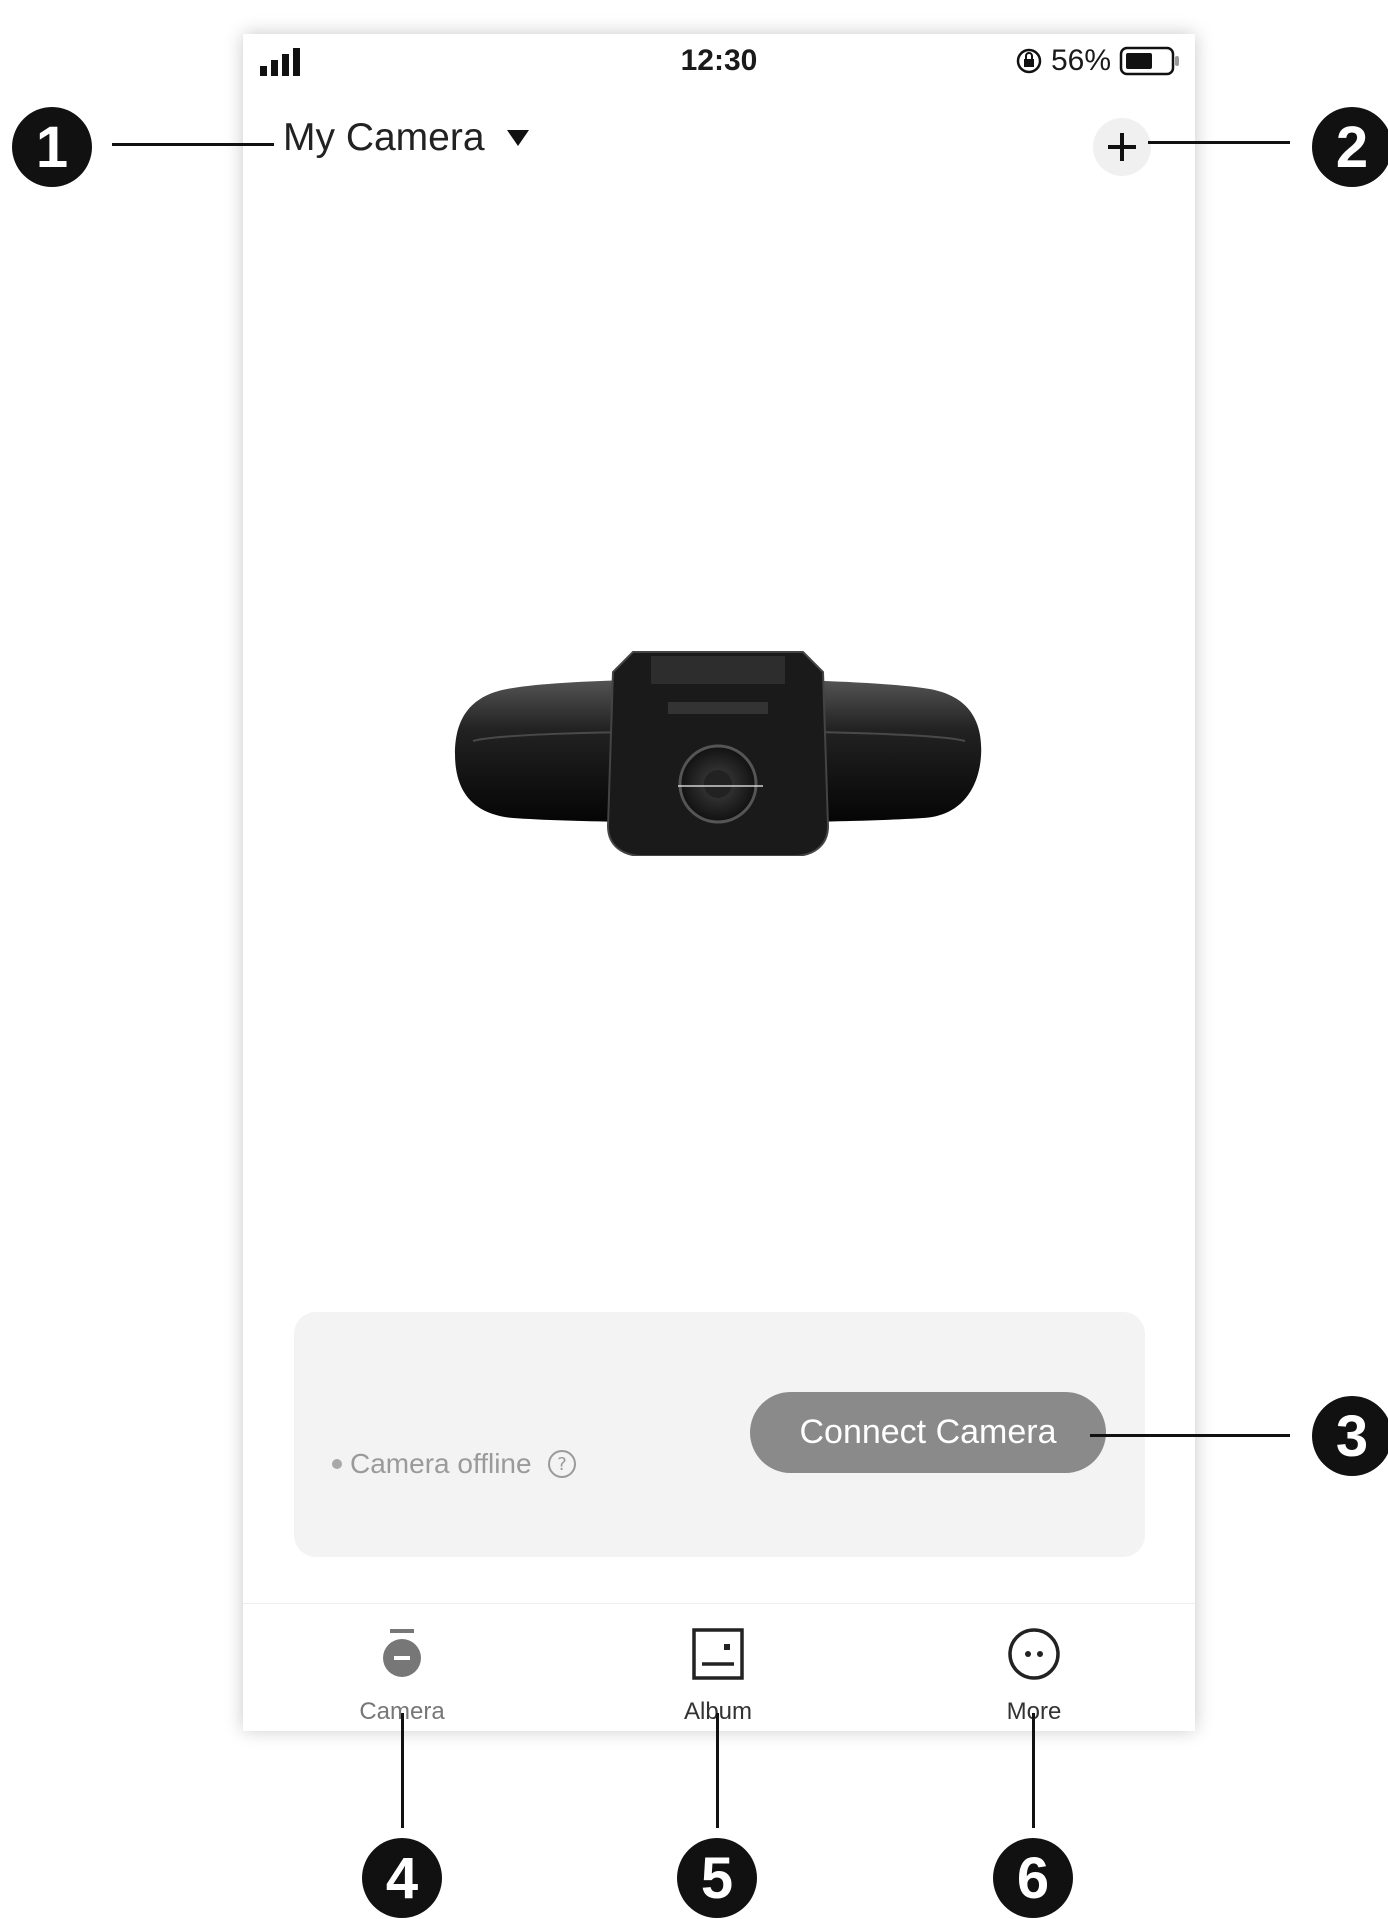  What do you see at coordinates (718, 753) in the screenshot?
I see `dashcam-image` at bounding box center [718, 753].